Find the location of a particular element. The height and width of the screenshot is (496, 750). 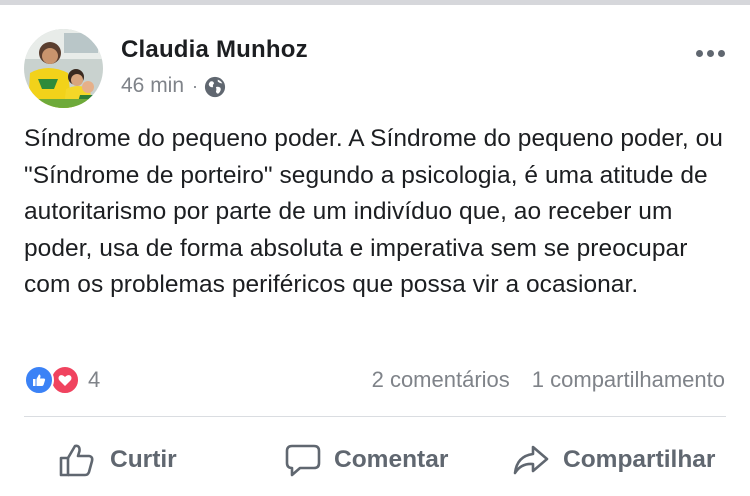

comments-count-link: 2 comentários is located at coordinates (441, 380).